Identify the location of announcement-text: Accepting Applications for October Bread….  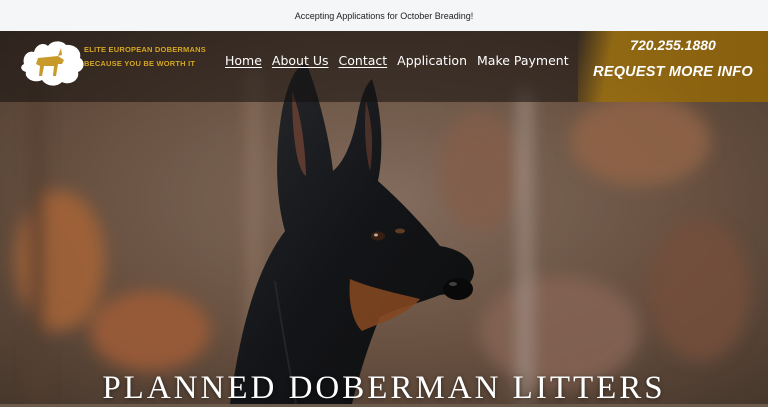
(384, 15).